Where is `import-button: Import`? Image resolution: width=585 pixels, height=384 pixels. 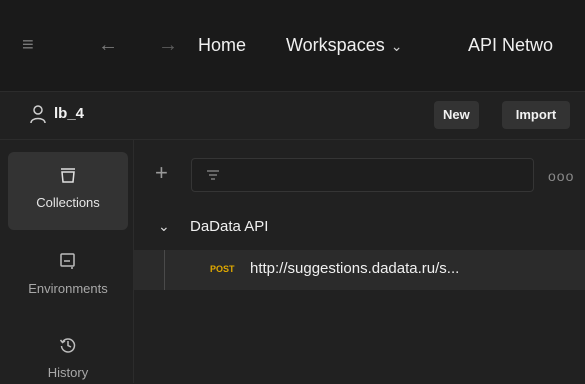
import-button: Import is located at coordinates (536, 115).